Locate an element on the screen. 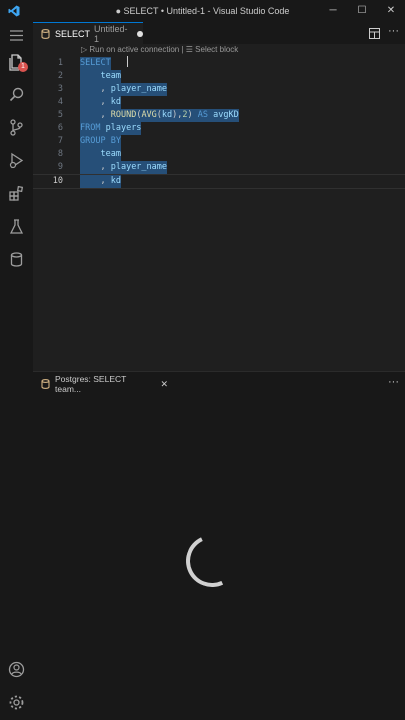  code-text: SELECT is located at coordinates (95, 63).